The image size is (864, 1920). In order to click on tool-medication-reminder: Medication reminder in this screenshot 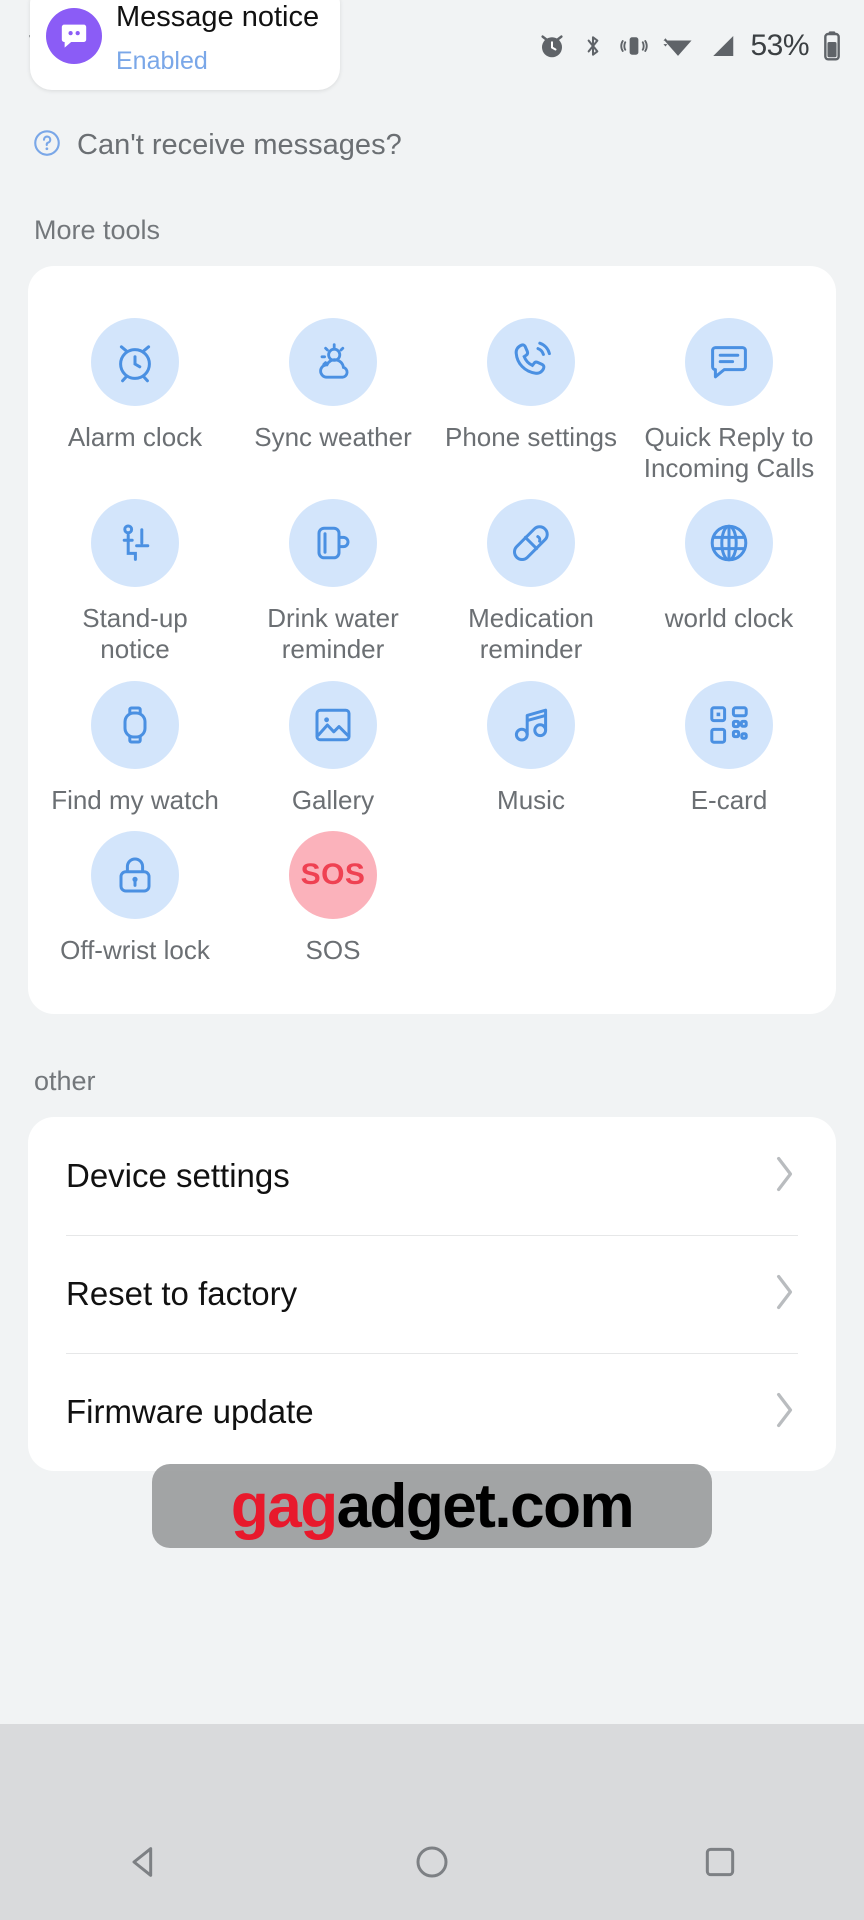, I will do `click(531, 576)`.